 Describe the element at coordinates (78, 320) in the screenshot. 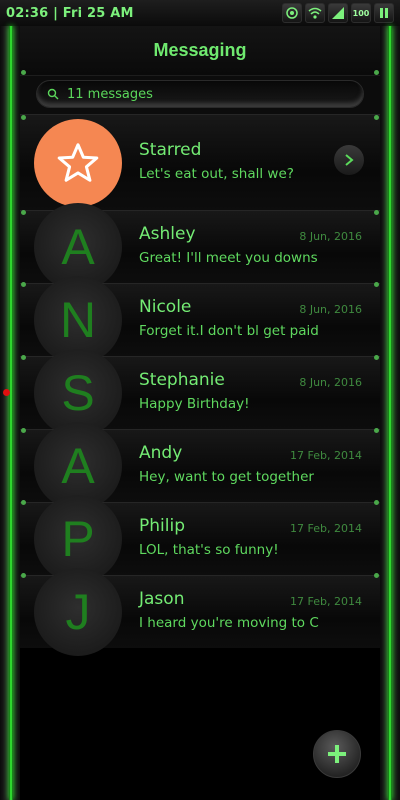

I see `avatar-initial: N` at that location.